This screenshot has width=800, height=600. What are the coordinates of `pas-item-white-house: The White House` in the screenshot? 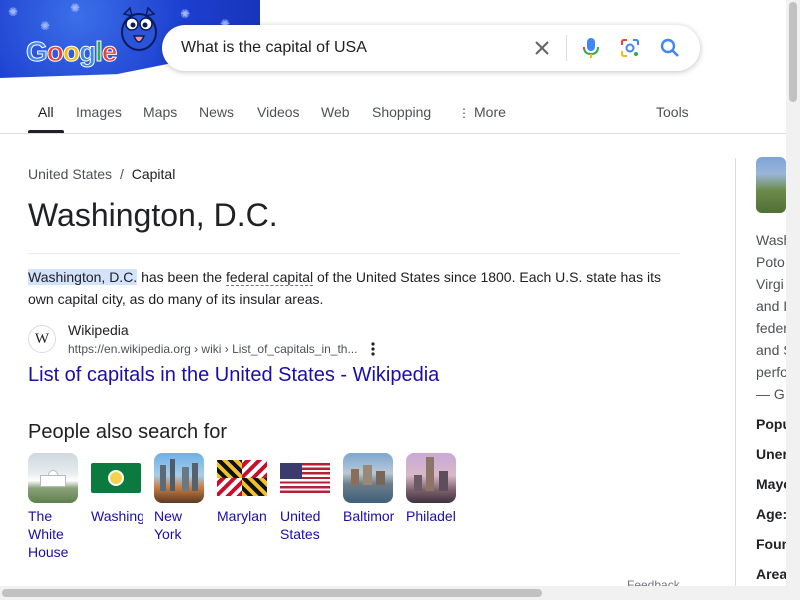 It's located at (54, 507).